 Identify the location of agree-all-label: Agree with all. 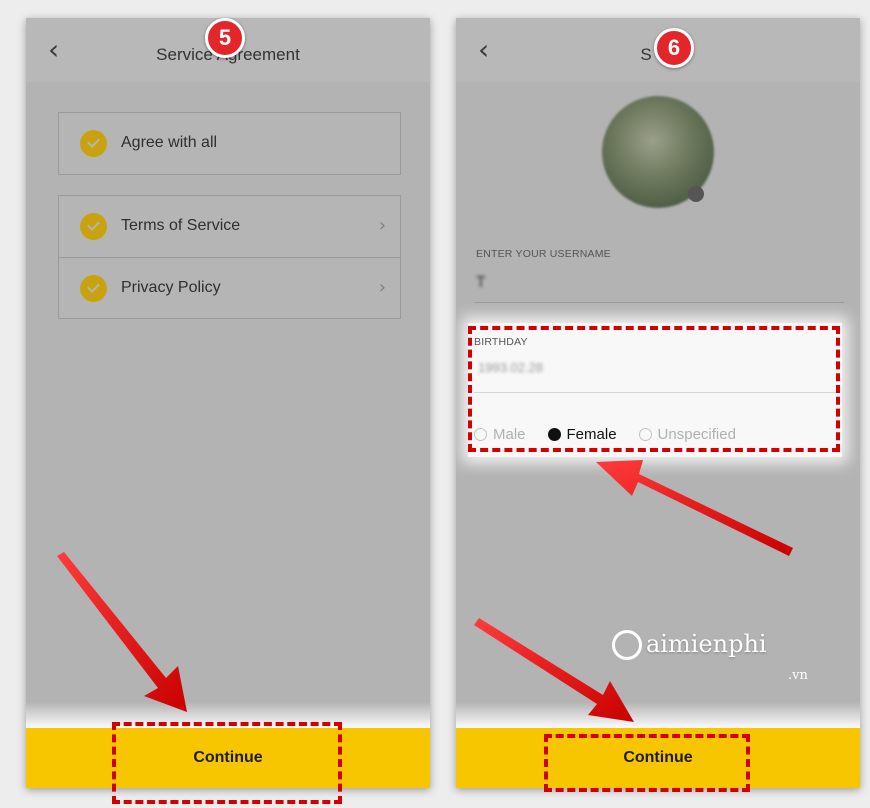
(169, 142).